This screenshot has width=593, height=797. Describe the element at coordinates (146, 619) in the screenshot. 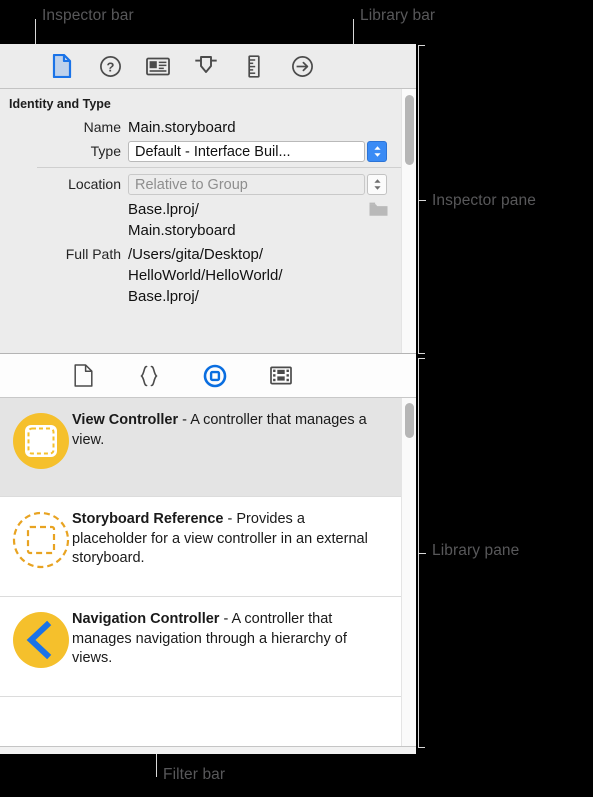

I see `list-item-title: Navigation Controller` at that location.